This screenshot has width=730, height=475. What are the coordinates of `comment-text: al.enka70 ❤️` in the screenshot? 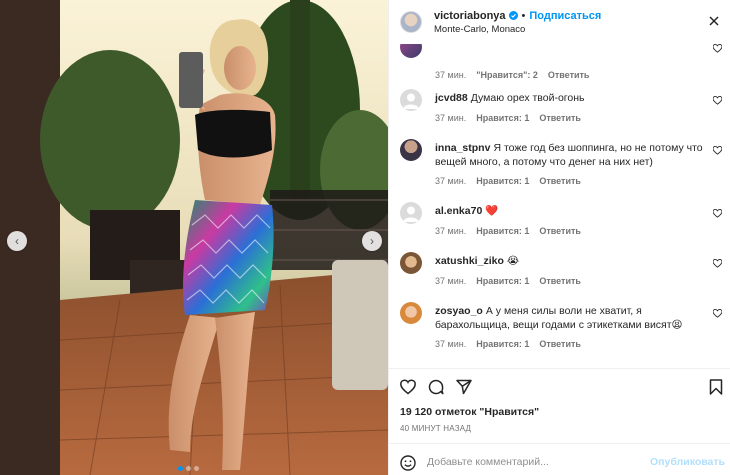 It's located at (467, 211).